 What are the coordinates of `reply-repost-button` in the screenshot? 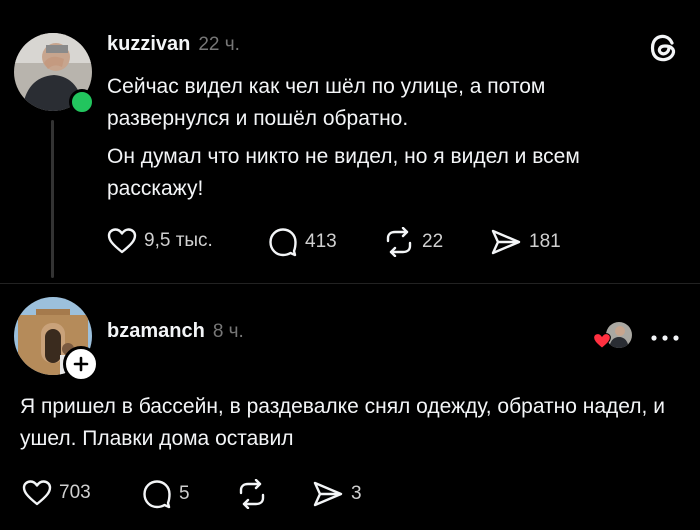 It's located at (252, 494).